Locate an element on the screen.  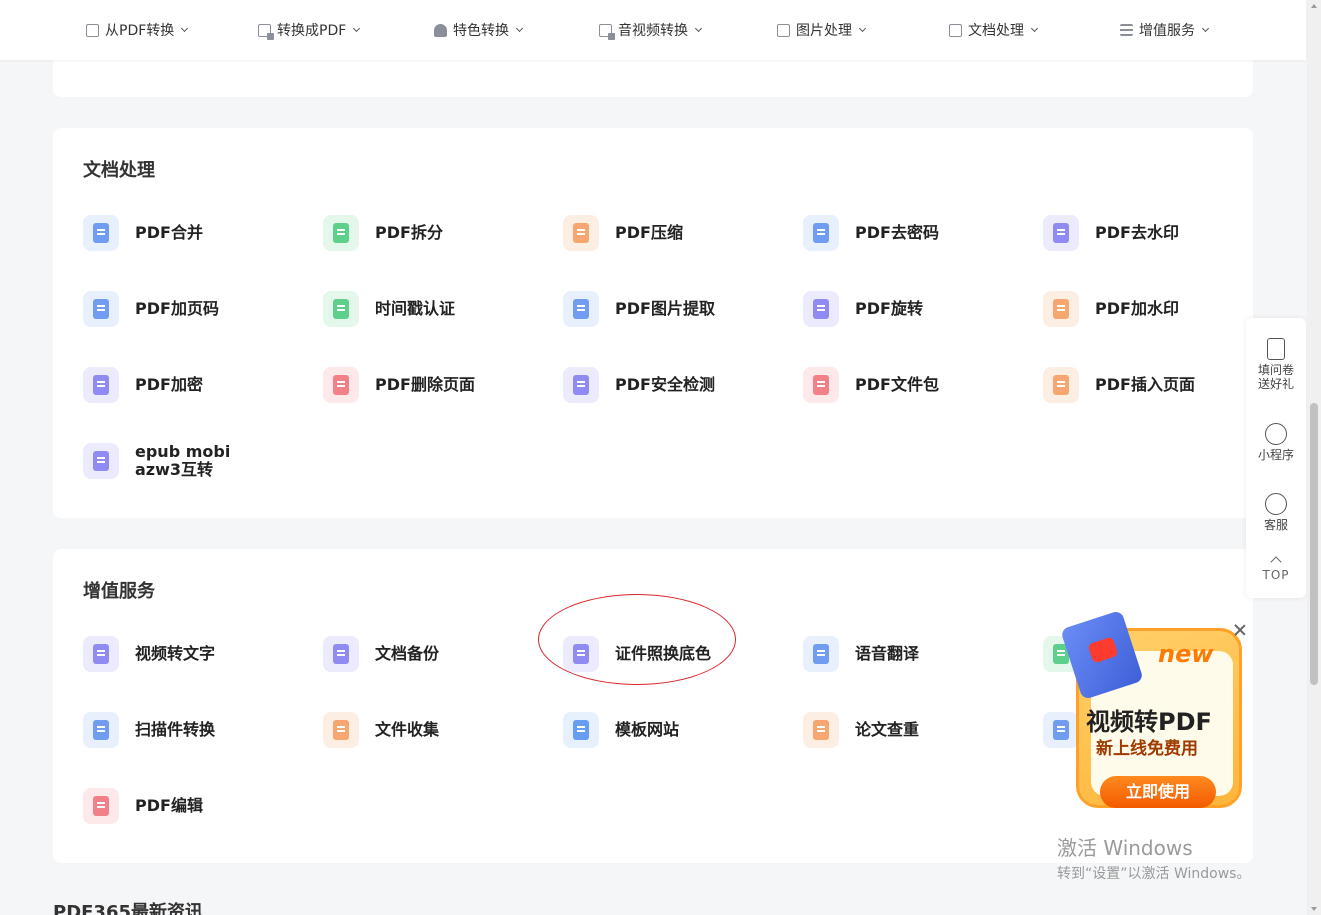
customer-service-button: 客服 is located at coordinates (1276, 512).